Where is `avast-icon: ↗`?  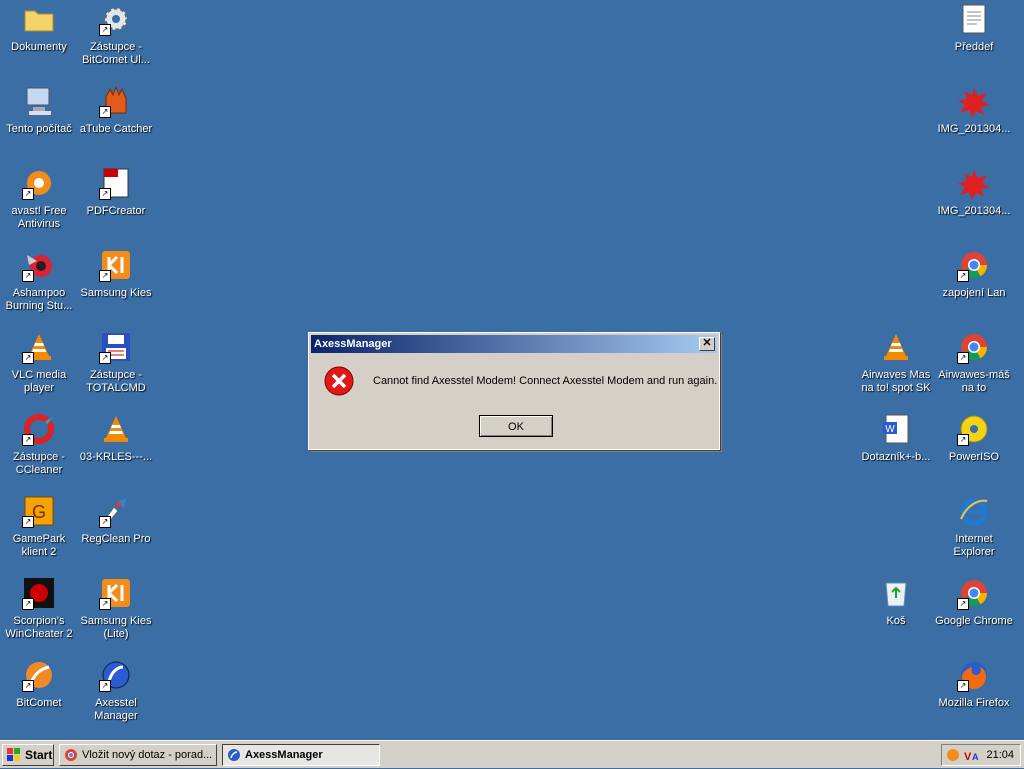 avast-icon: ↗ is located at coordinates (39, 183).